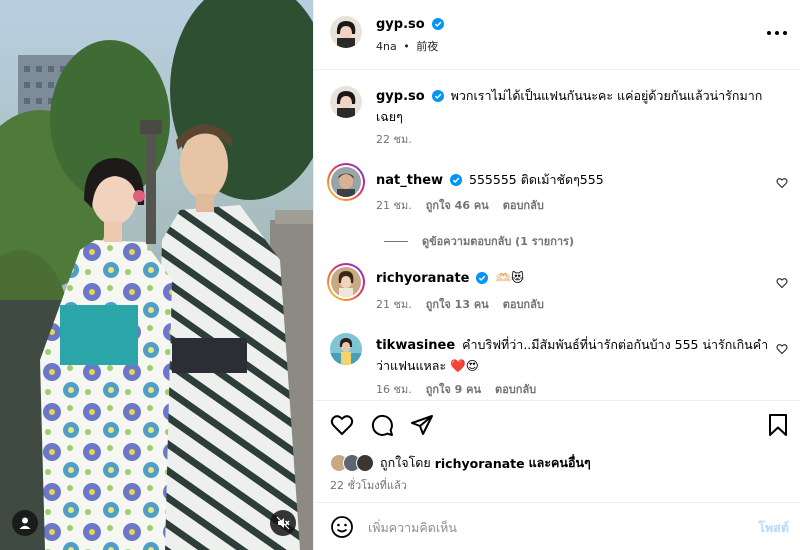 The height and width of the screenshot is (550, 800). I want to click on comment-icon, so click(382, 425).